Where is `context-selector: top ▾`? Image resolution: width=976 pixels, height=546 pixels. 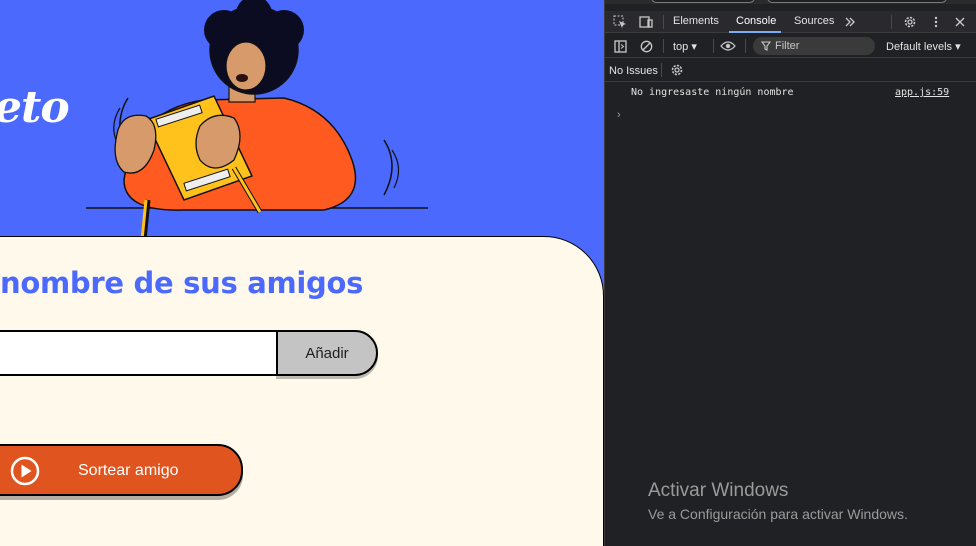
context-selector: top ▾ is located at coordinates (685, 46).